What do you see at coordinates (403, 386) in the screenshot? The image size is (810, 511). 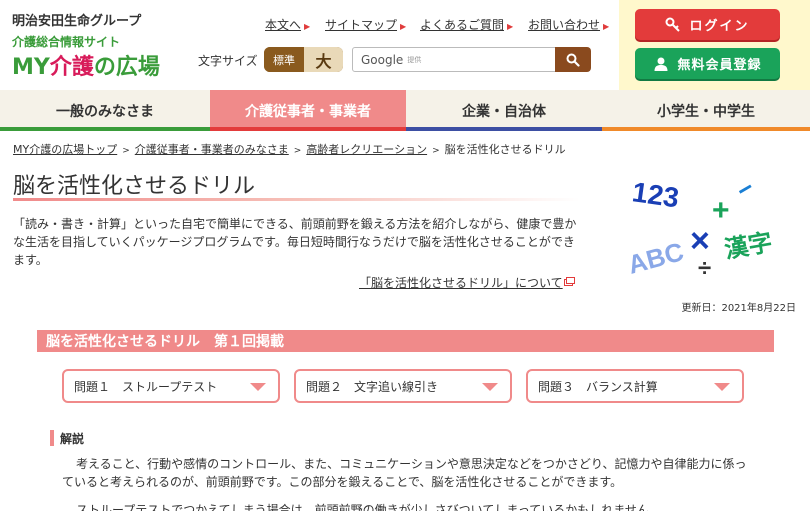 I see `question-2-dropdown: 問題２ 文字追い線引き` at bounding box center [403, 386].